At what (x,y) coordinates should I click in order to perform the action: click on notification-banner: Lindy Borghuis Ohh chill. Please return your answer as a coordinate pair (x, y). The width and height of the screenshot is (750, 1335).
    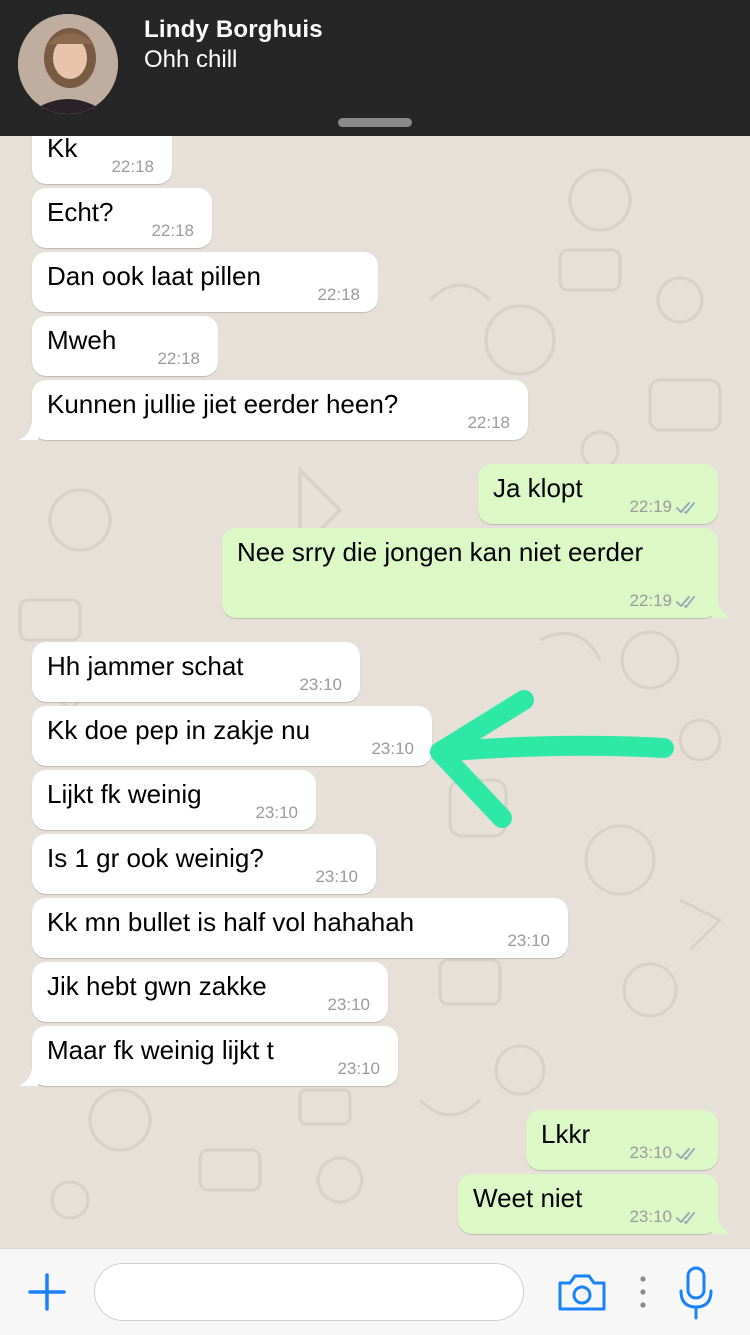
    Looking at the image, I should click on (375, 68).